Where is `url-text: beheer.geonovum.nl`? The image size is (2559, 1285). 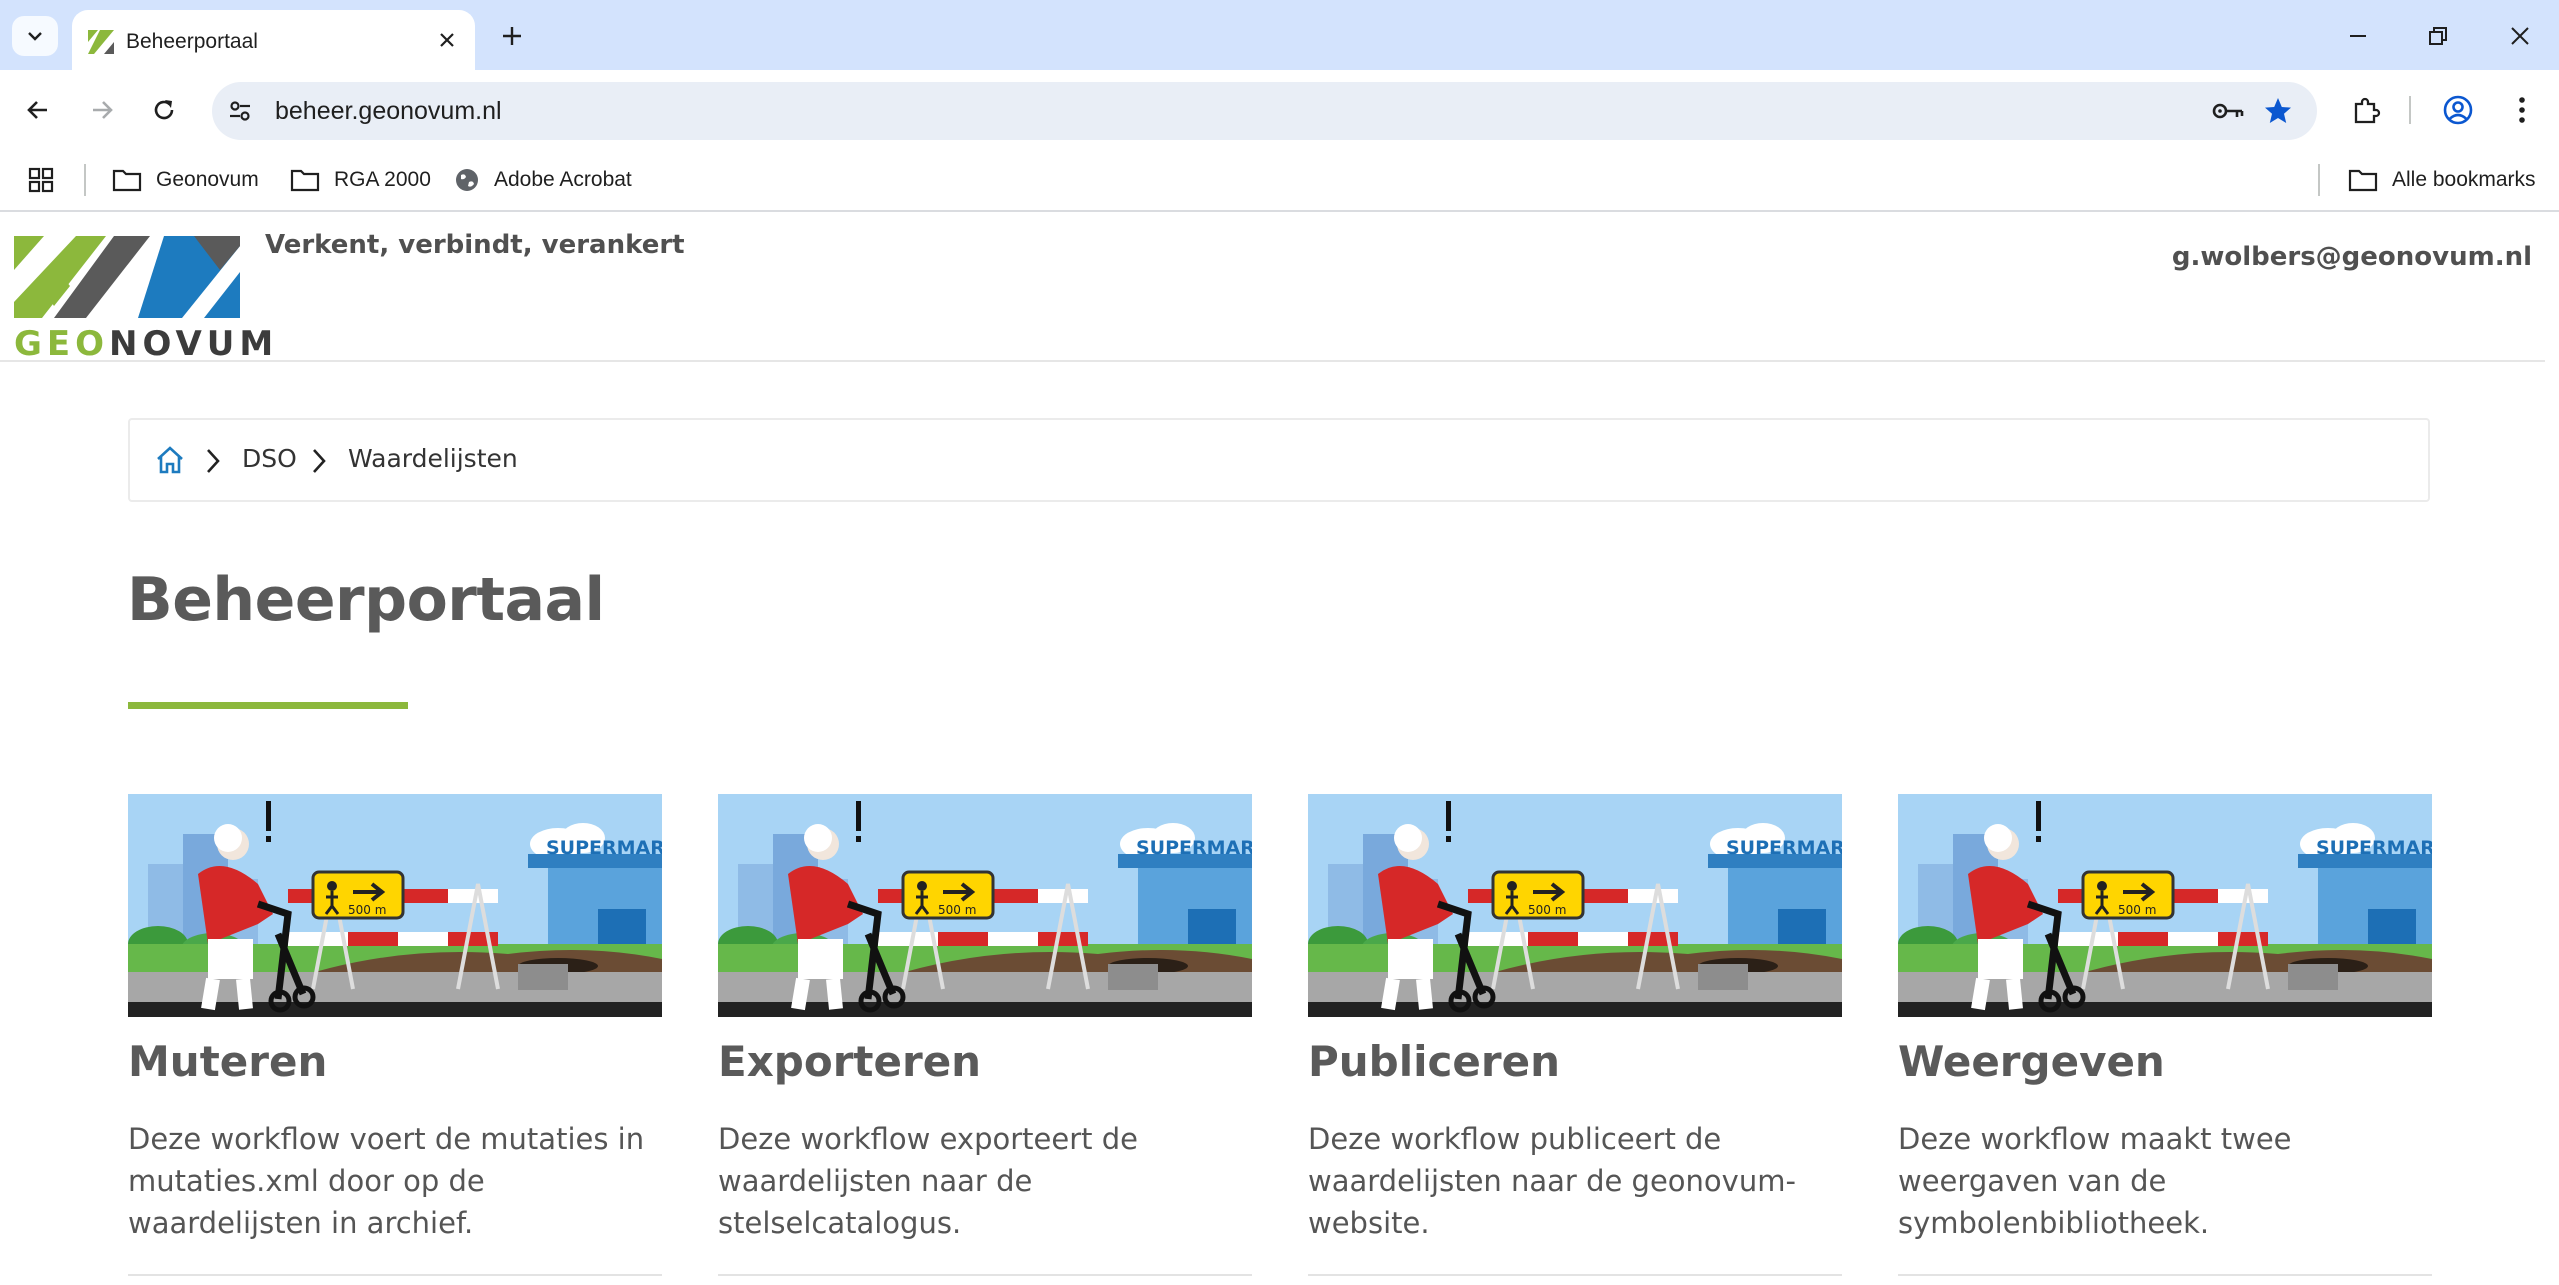 url-text: beheer.geonovum.nl is located at coordinates (388, 111).